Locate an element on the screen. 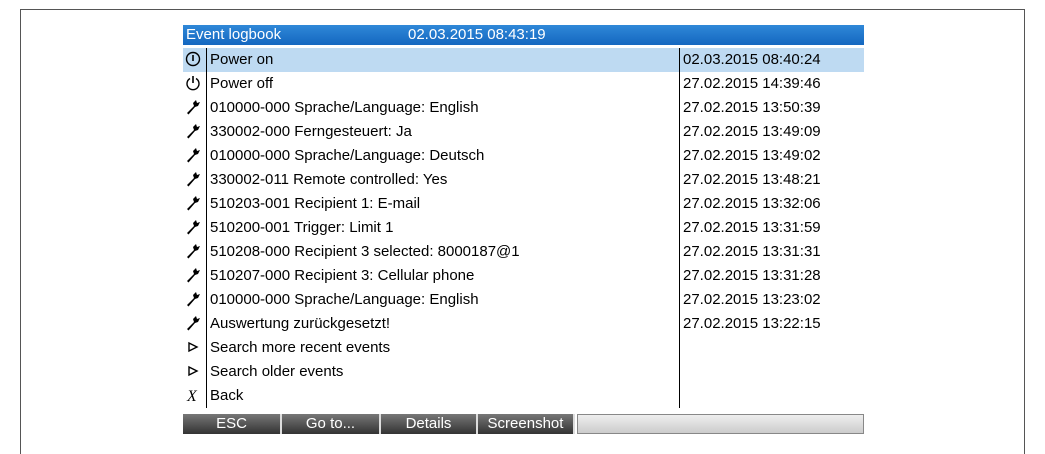 The image size is (1045, 454). screen-title: Event logbook is located at coordinates (234, 34).